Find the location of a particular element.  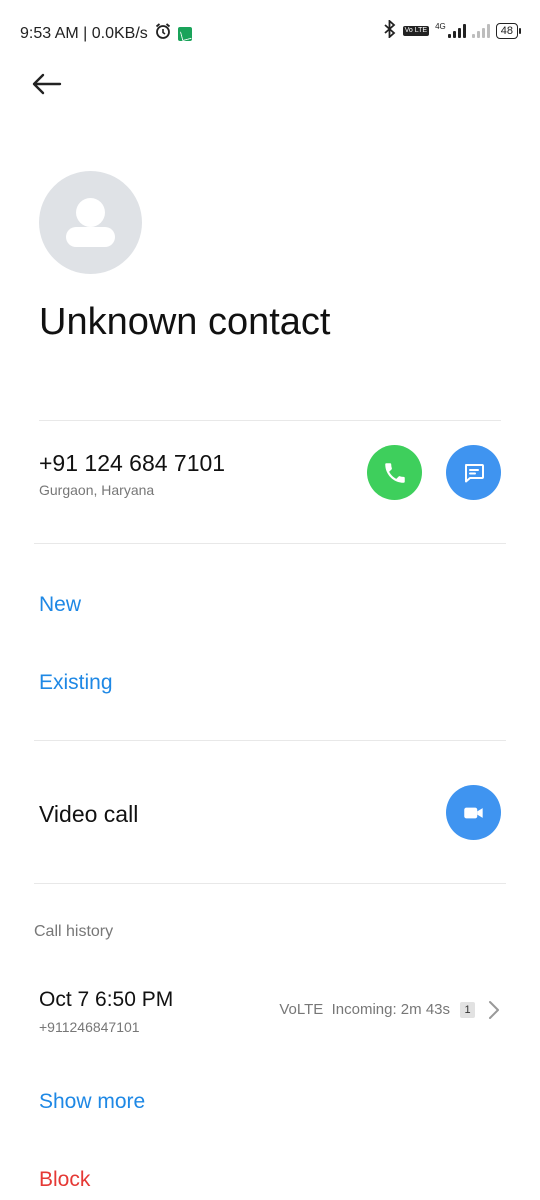

message-button is located at coordinates (473, 472).